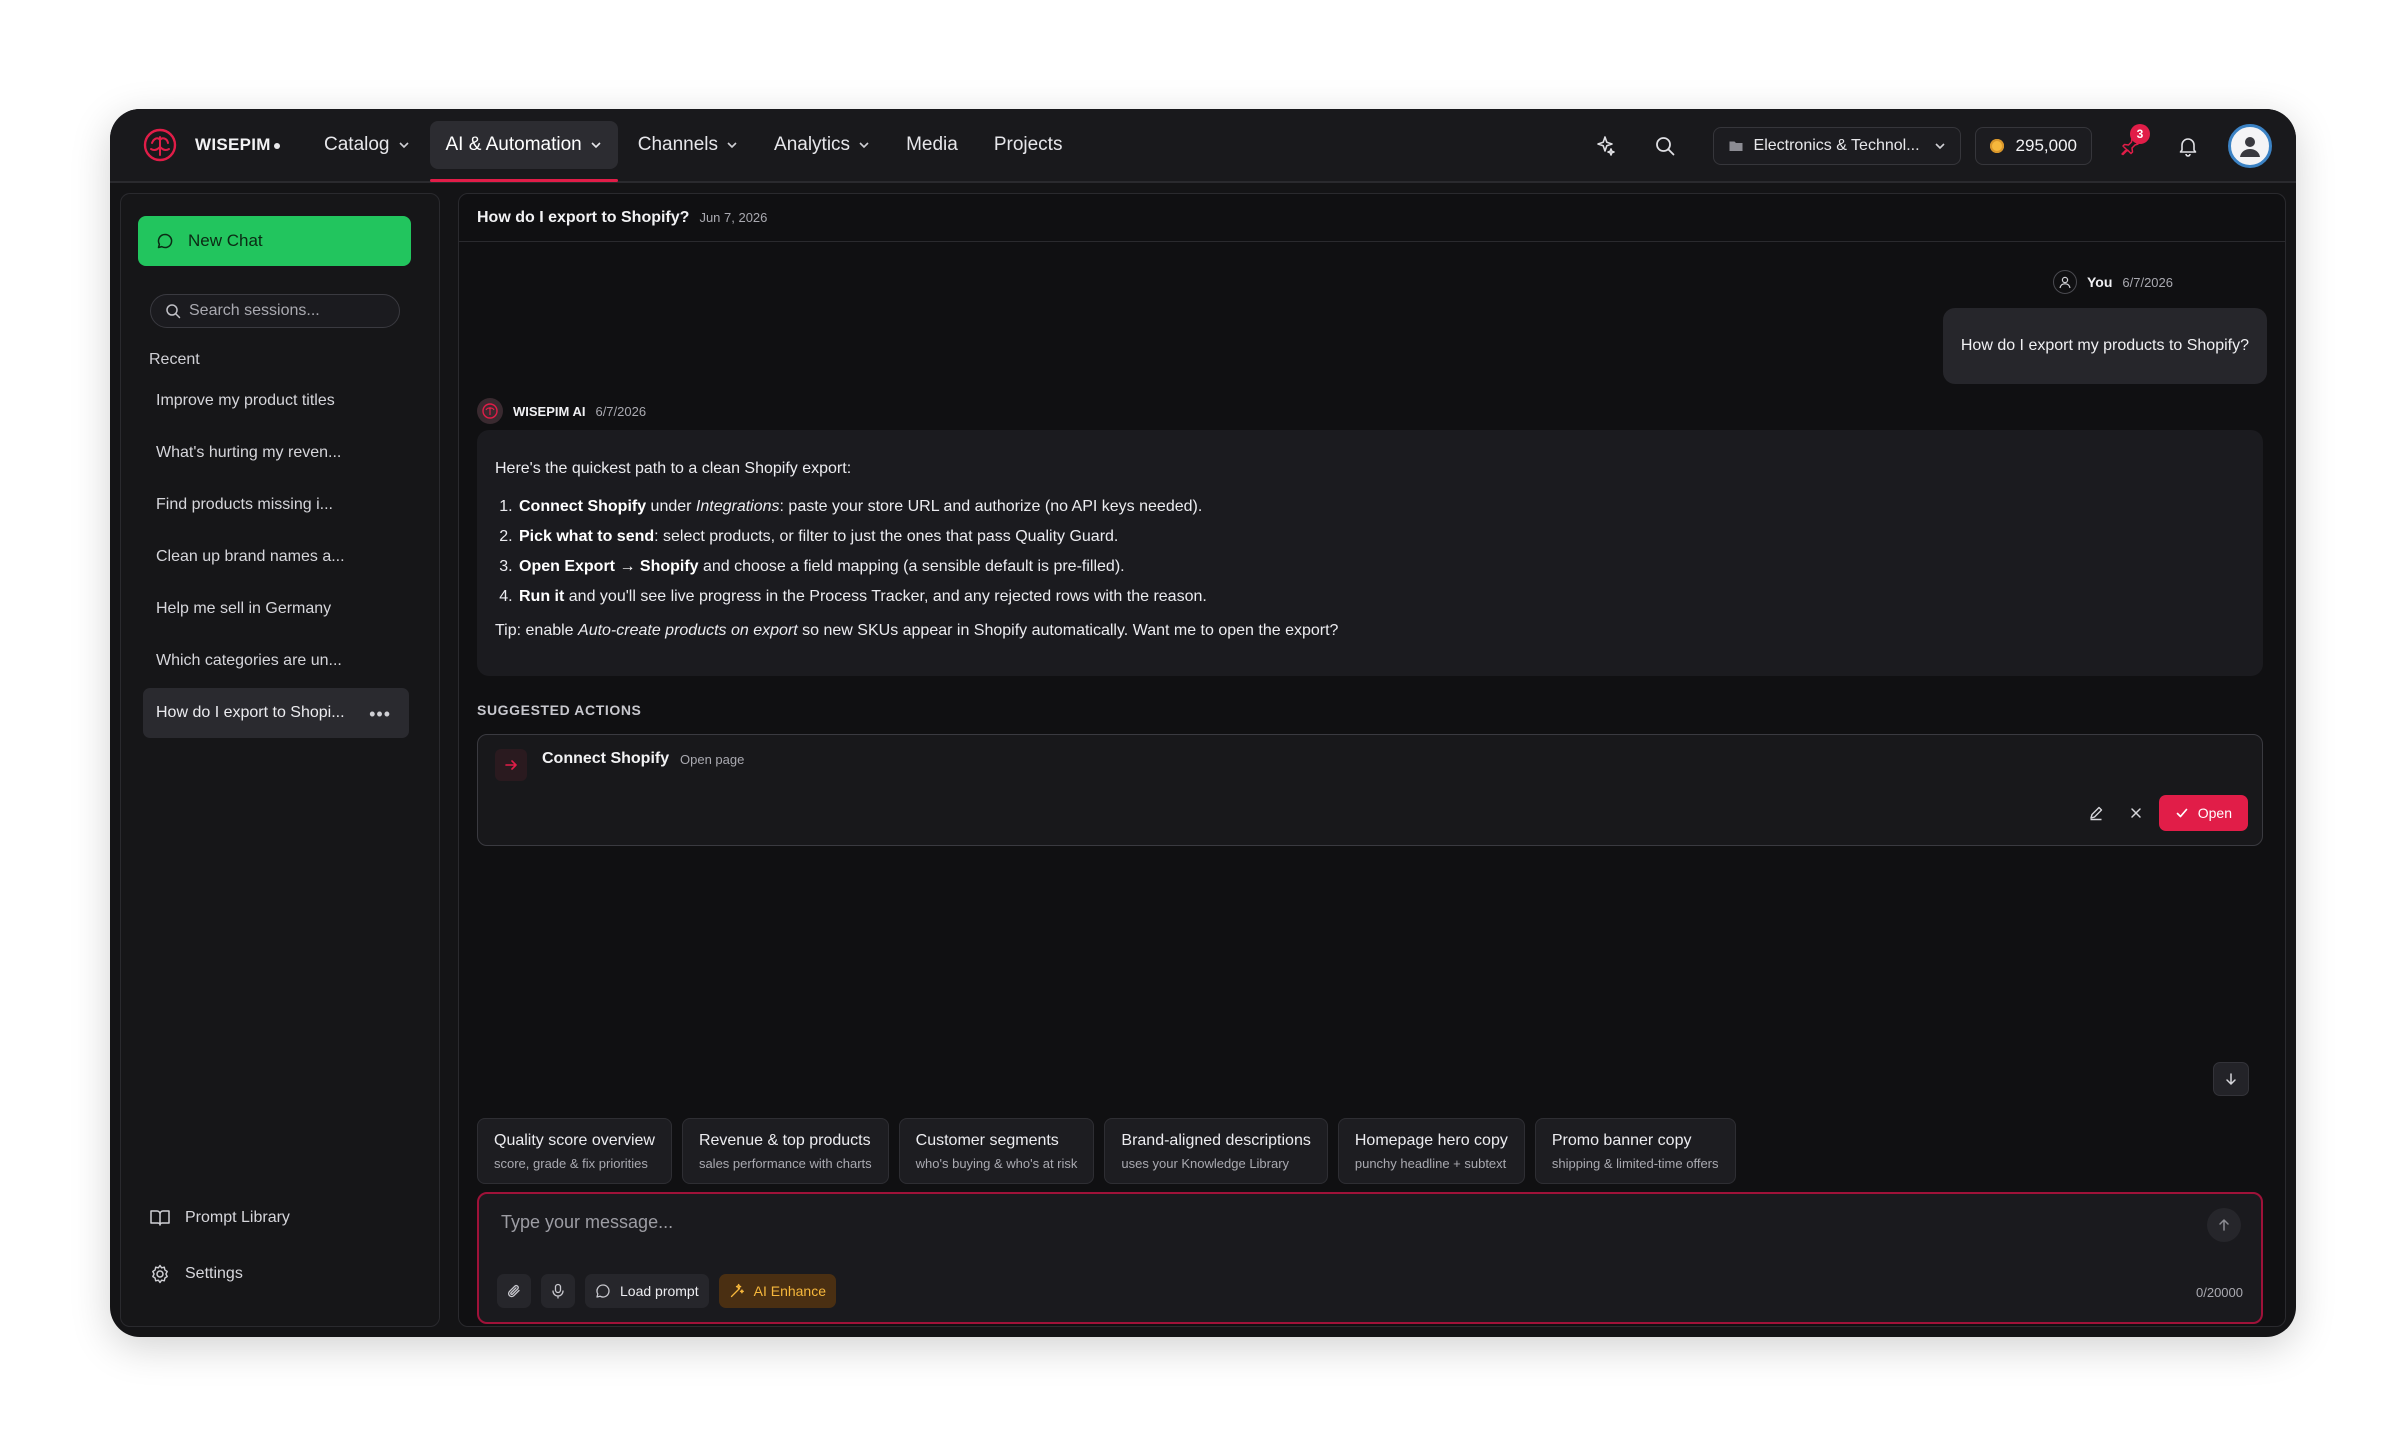  Describe the element at coordinates (160, 145) in the screenshot. I see `brain-logo-icon` at that location.